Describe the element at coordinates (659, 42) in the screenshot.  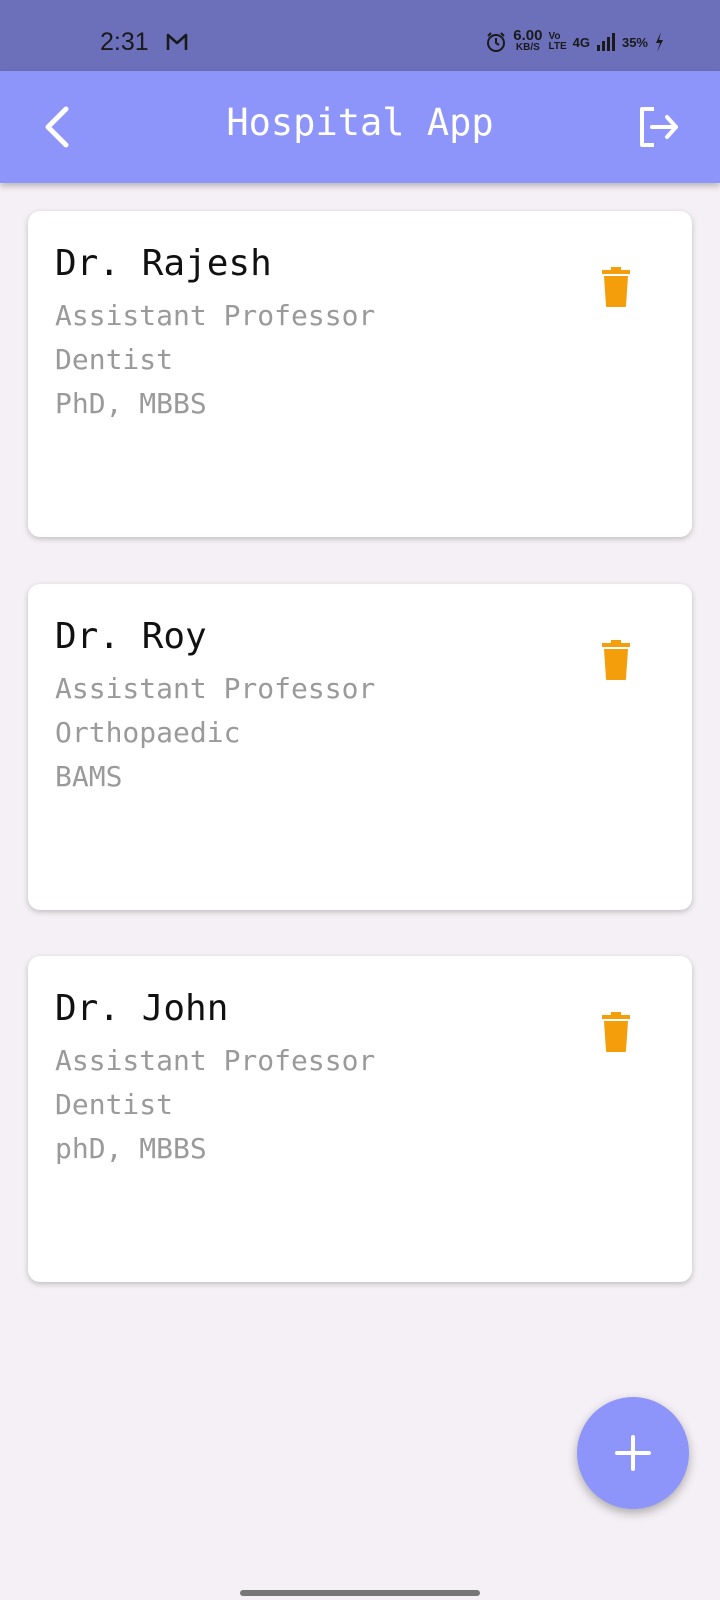
I see `charging-icon` at that location.